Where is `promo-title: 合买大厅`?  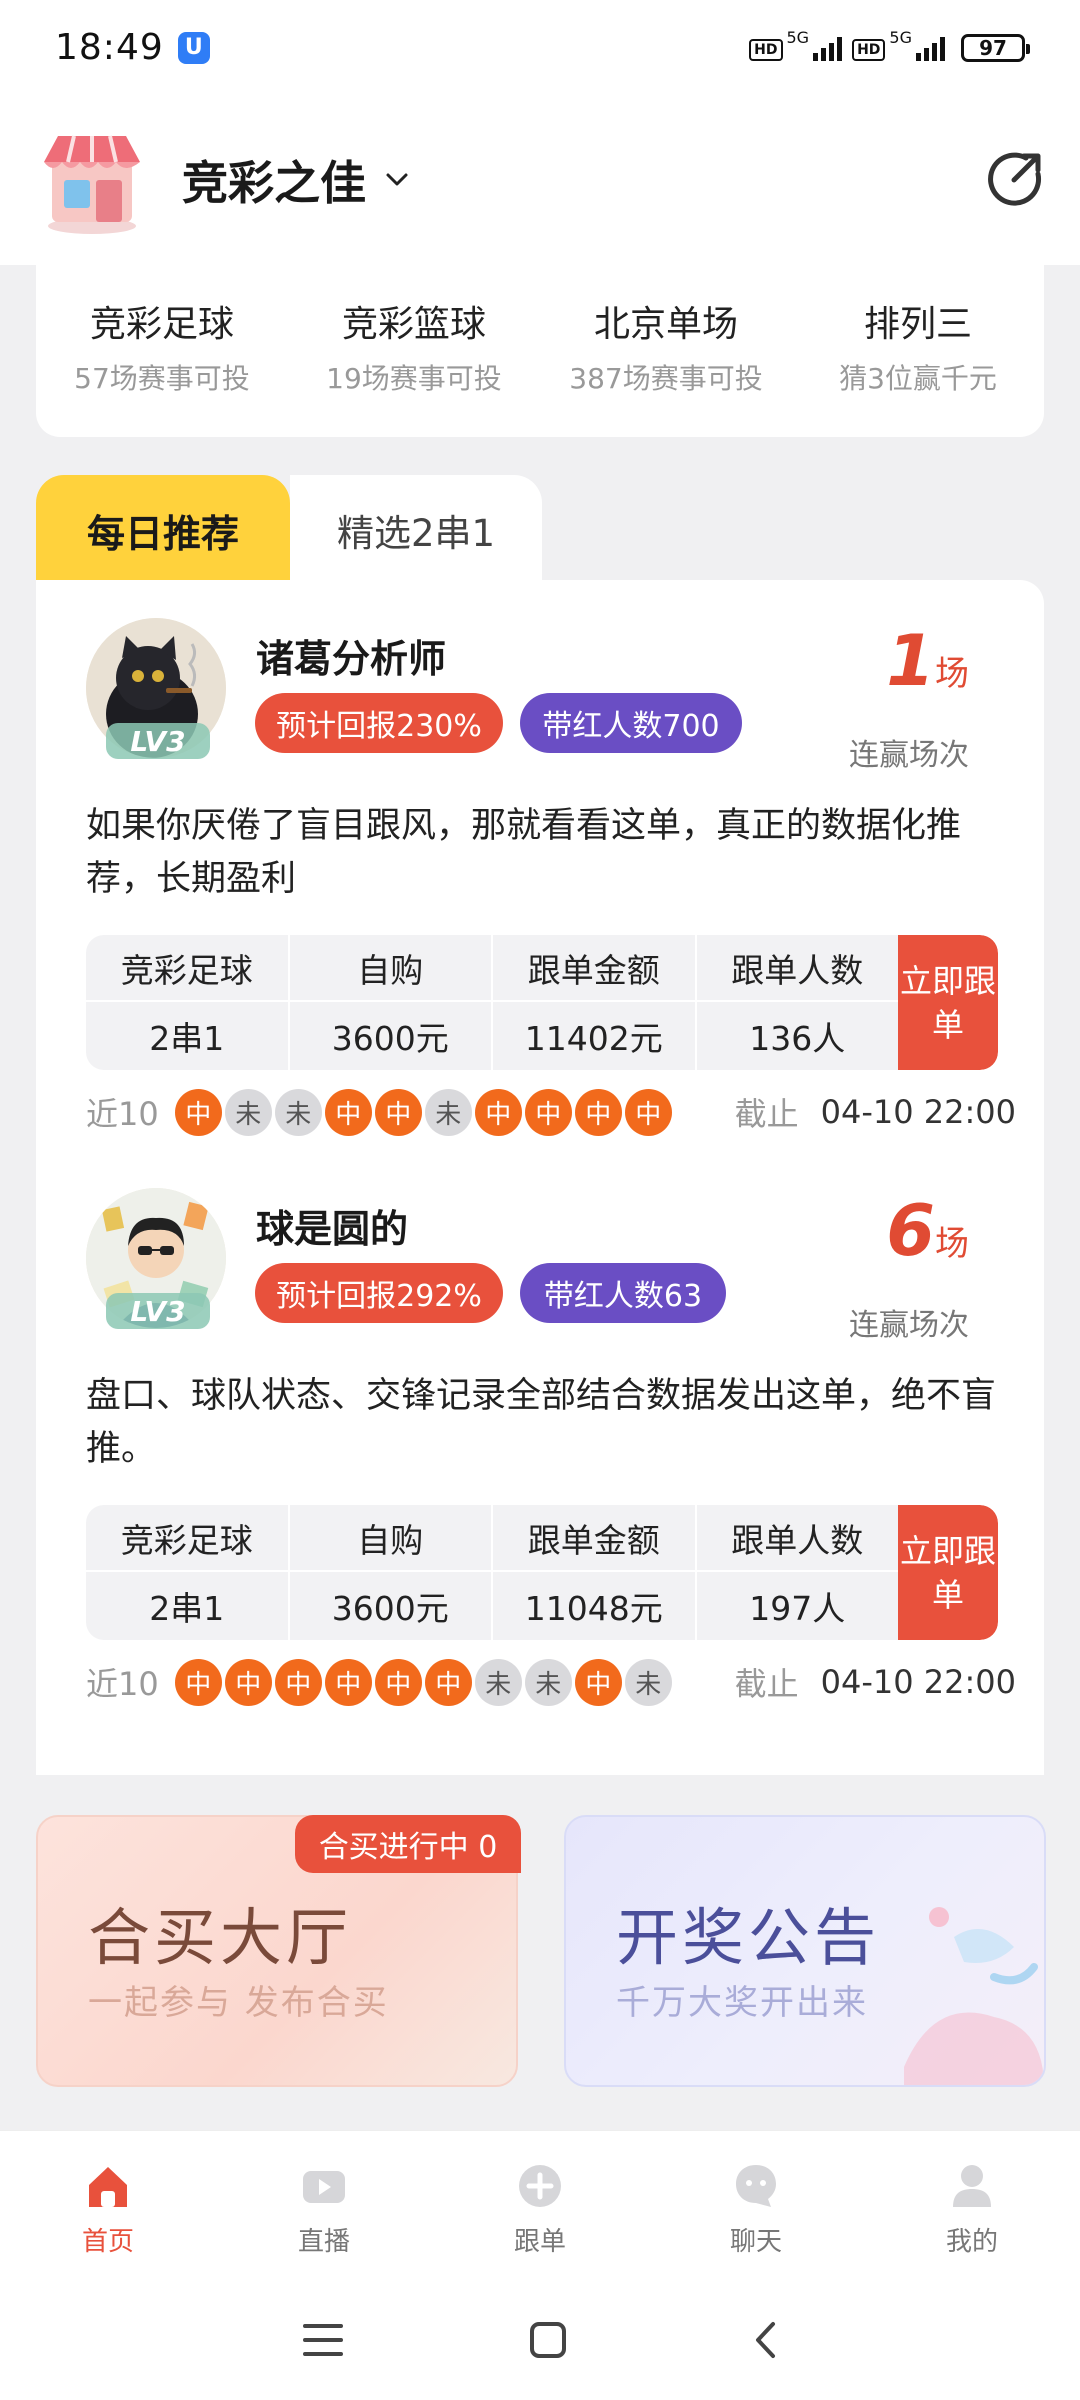 promo-title: 合买大厅 is located at coordinates (220, 1937).